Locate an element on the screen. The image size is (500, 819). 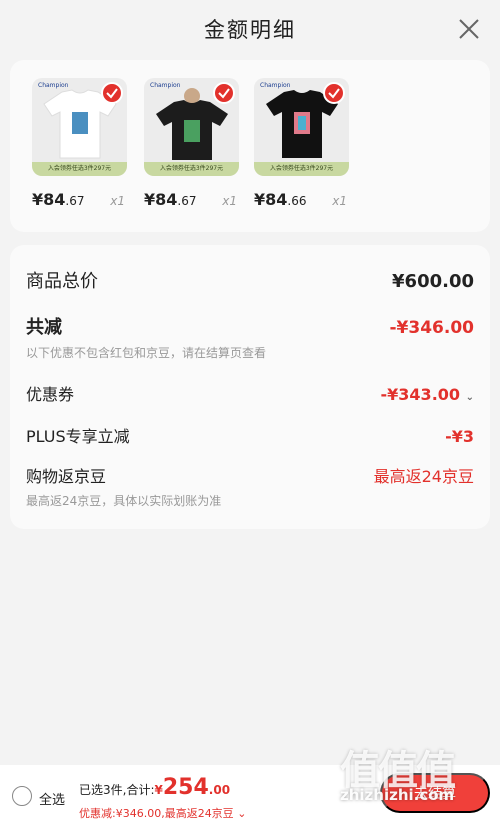
product-price: ¥84.66 is located at coordinates (280, 199).